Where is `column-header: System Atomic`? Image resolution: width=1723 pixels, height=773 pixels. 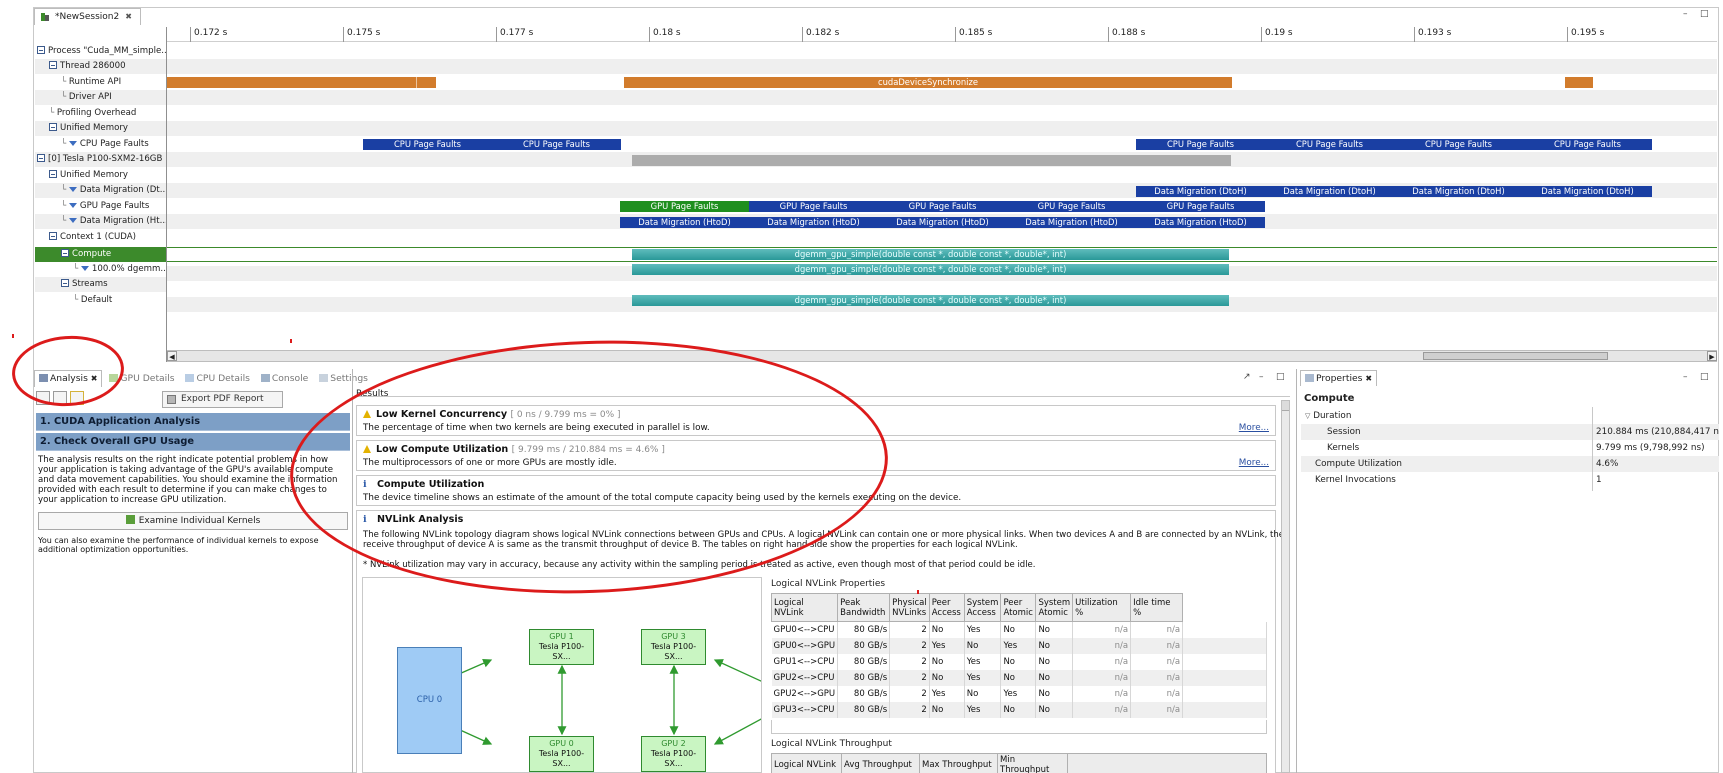 column-header: System Atomic is located at coordinates (1054, 607).